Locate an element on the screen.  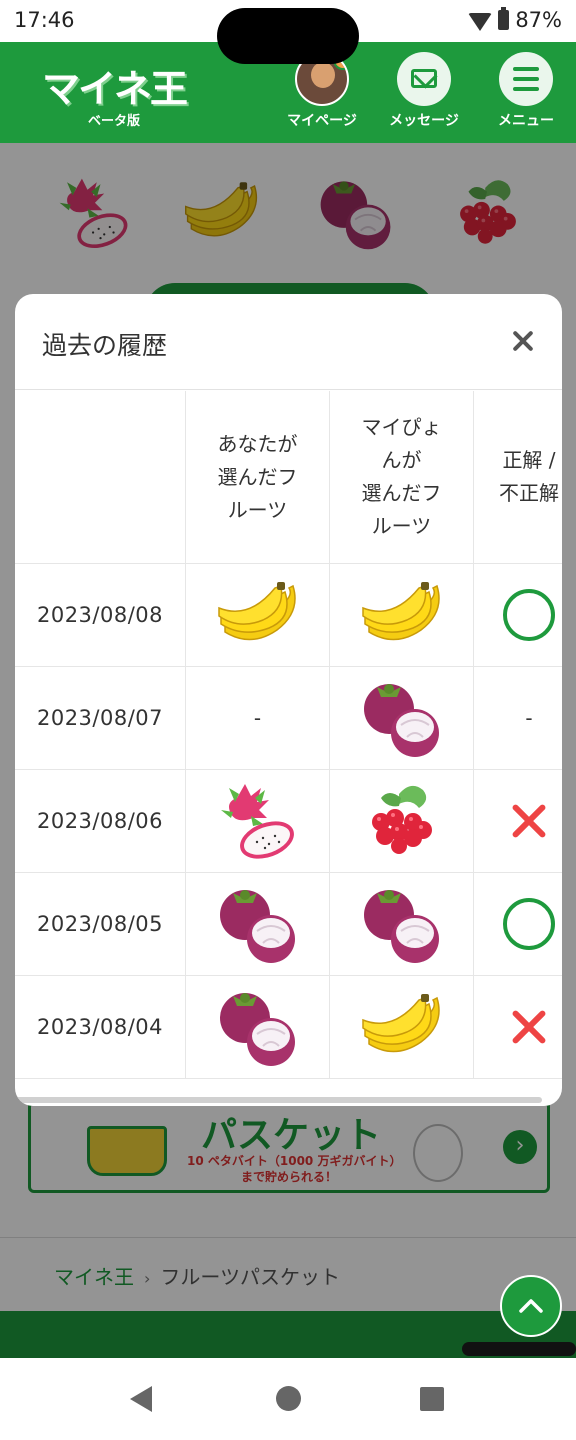
chevron-up-icon is located at coordinates (531, 1306).